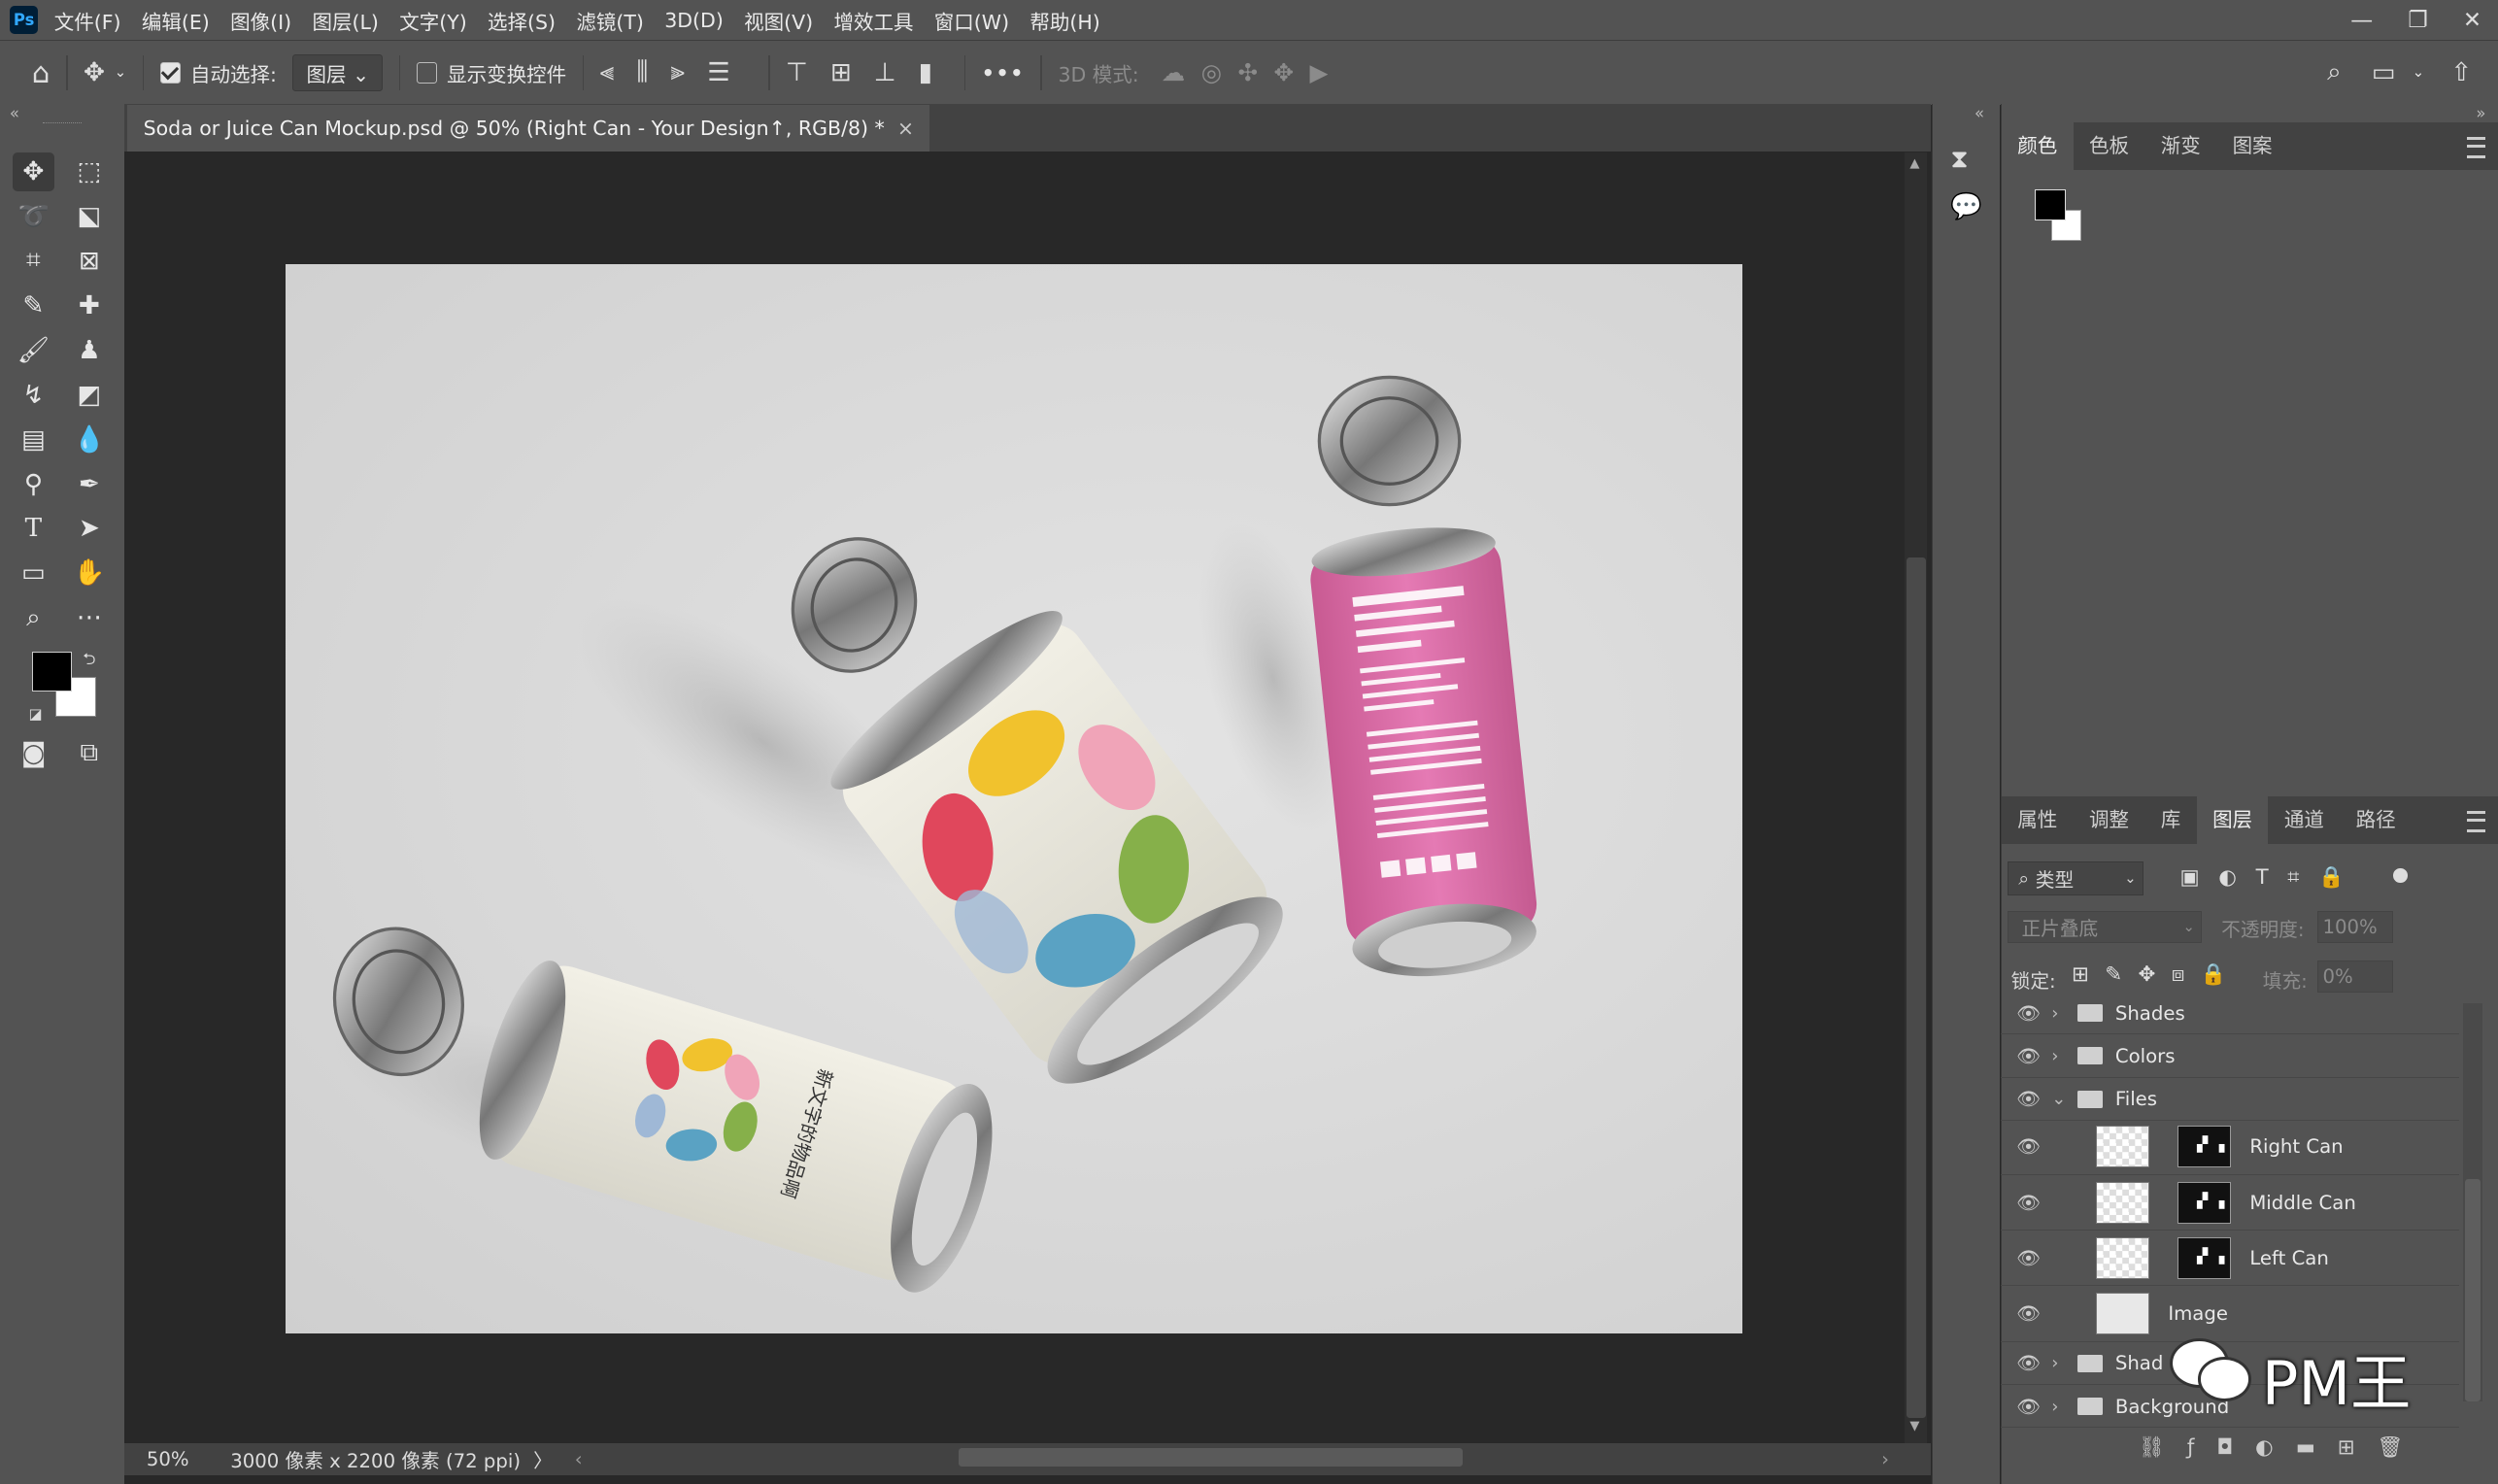 The height and width of the screenshot is (1484, 2498). What do you see at coordinates (1959, 160) in the screenshot?
I see `history-panel-icon: ⧗` at bounding box center [1959, 160].